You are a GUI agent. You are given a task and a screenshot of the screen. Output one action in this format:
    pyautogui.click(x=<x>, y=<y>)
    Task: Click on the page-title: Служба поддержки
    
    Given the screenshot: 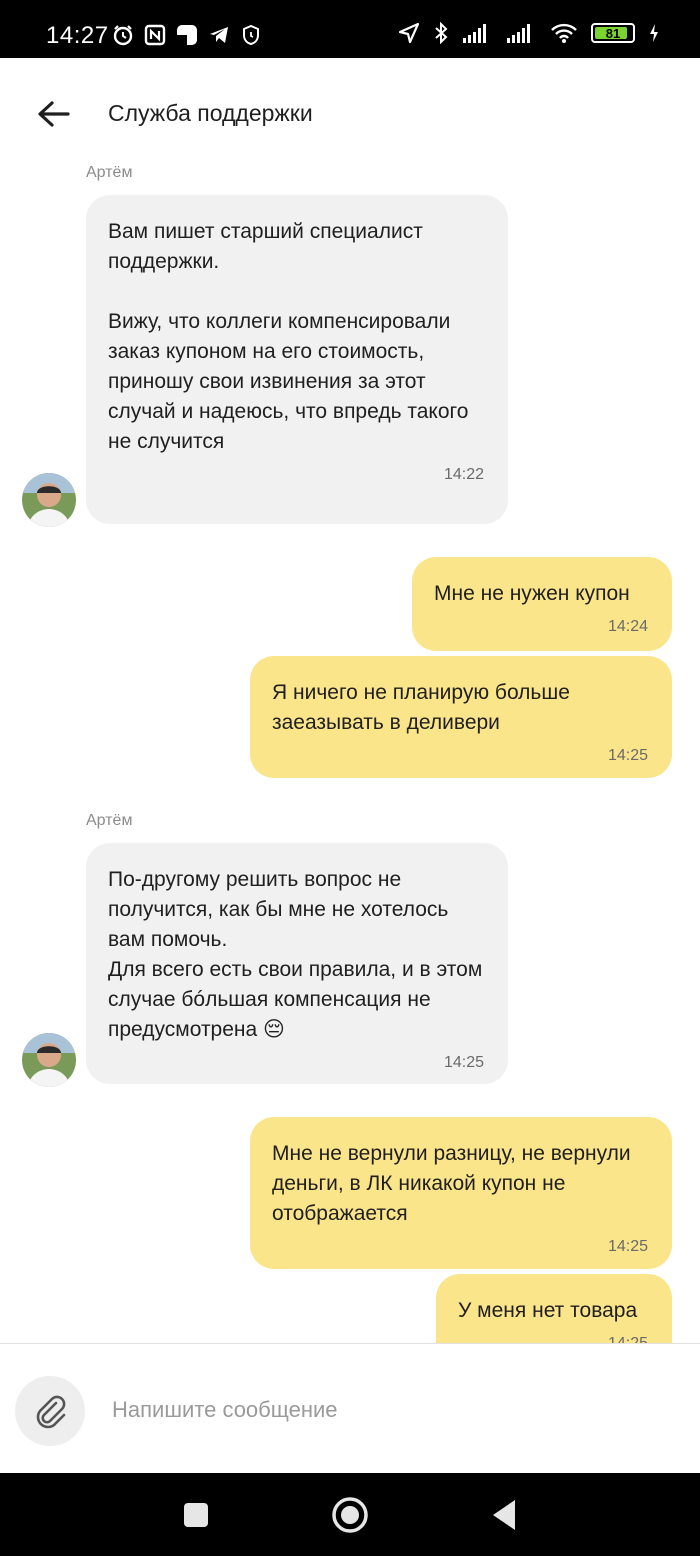 What is the action you would take?
    pyautogui.click(x=210, y=113)
    